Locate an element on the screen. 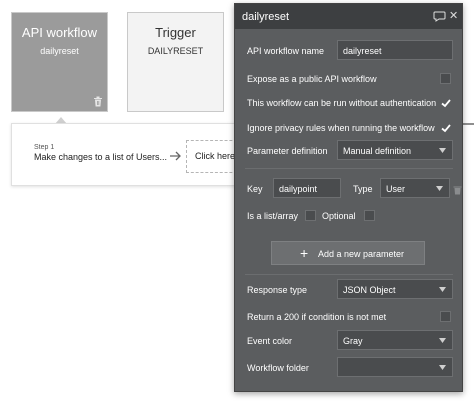  parameter-definition-dropdown: Manual definition is located at coordinates (395, 150).